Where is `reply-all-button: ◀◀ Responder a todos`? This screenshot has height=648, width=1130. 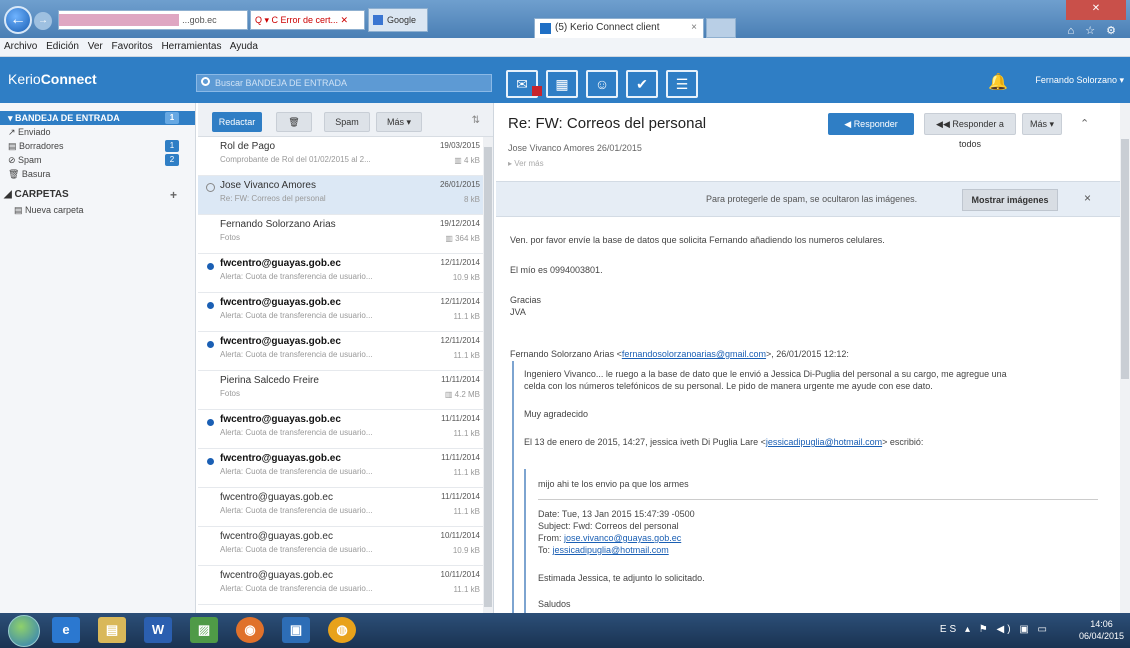 reply-all-button: ◀◀ Responder a todos is located at coordinates (970, 131).